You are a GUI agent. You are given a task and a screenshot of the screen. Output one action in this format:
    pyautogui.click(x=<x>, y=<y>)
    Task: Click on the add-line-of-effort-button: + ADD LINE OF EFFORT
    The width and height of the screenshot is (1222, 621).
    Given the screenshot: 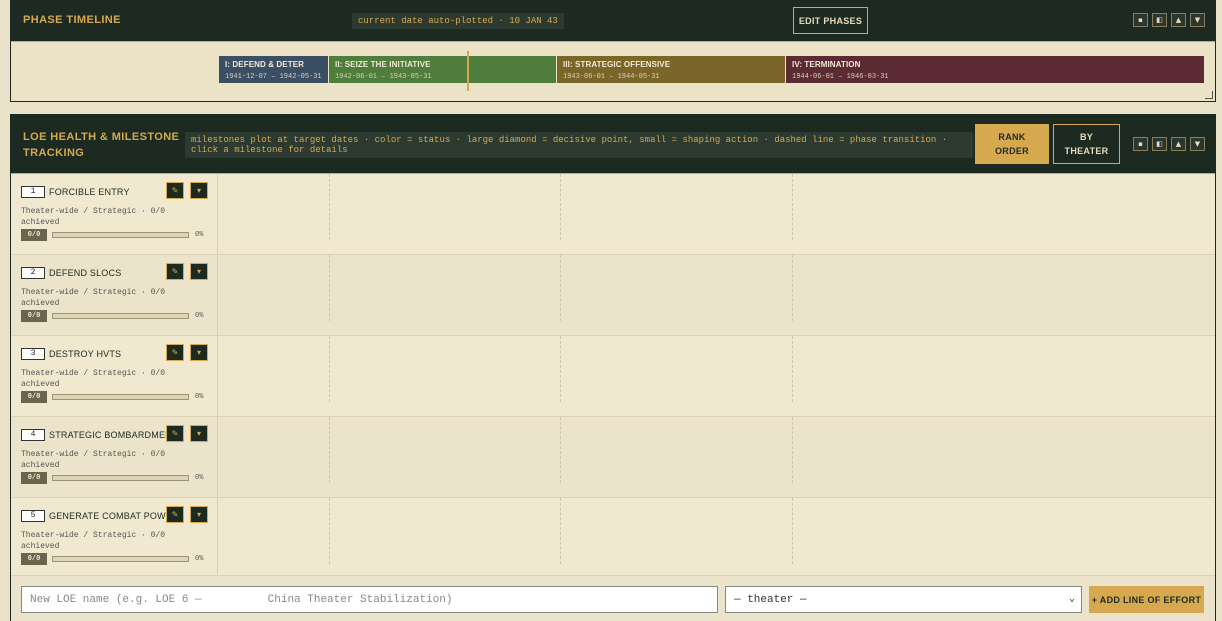 What is the action you would take?
    pyautogui.click(x=1146, y=599)
    